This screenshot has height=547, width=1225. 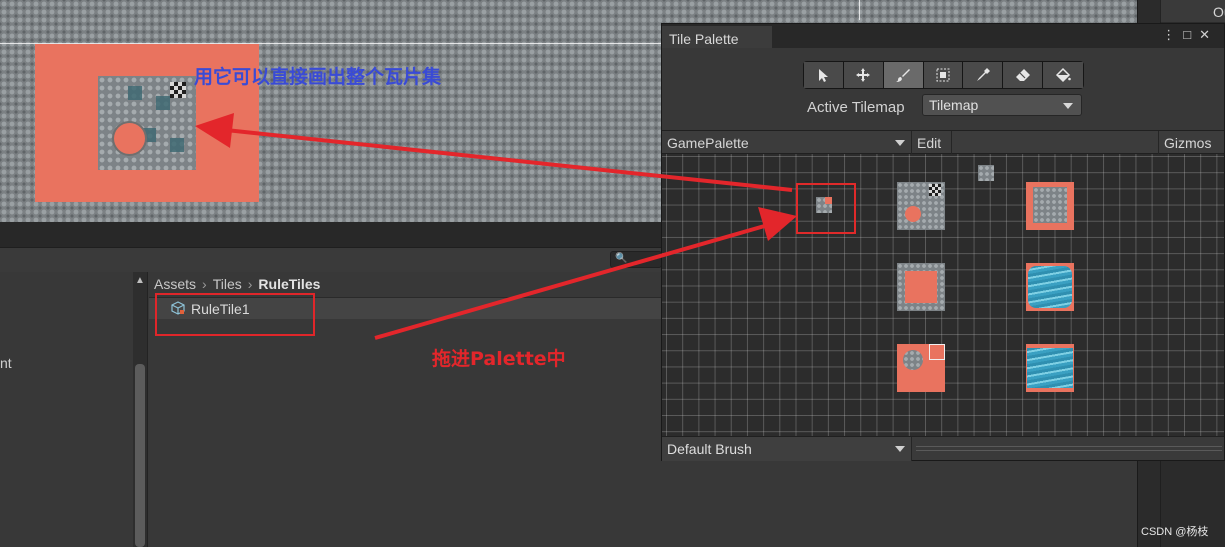 I want to click on select-icon, so click(x=824, y=75).